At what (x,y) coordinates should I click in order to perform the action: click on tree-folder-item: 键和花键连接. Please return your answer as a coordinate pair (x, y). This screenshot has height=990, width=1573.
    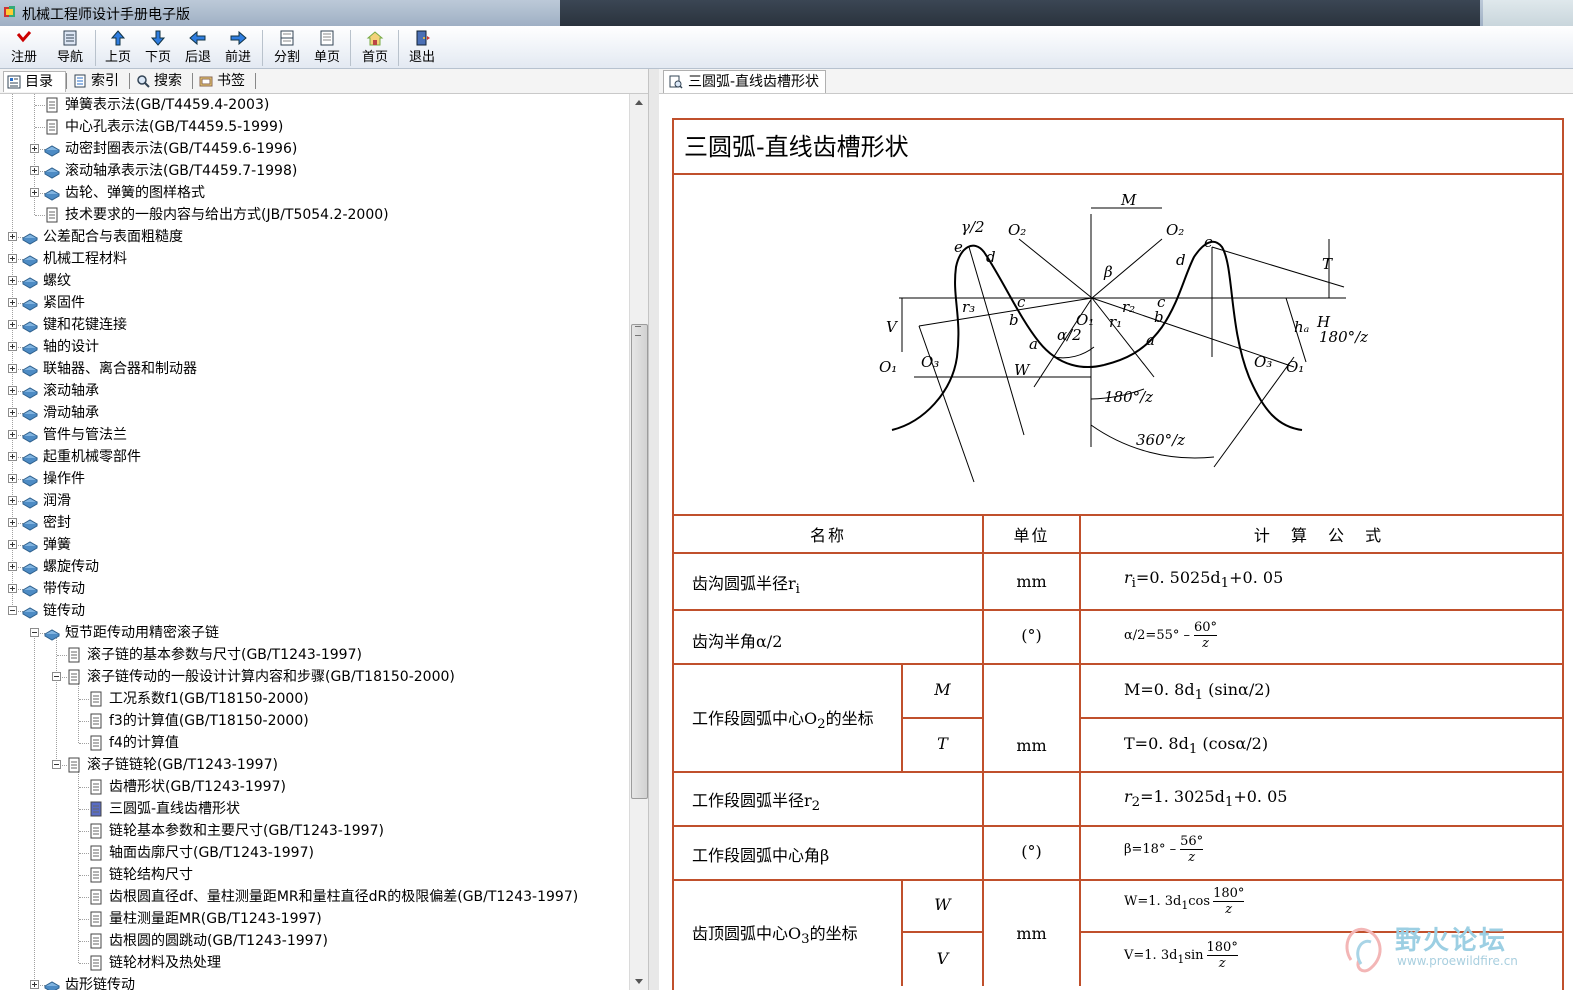
    Looking at the image, I should click on (314, 325).